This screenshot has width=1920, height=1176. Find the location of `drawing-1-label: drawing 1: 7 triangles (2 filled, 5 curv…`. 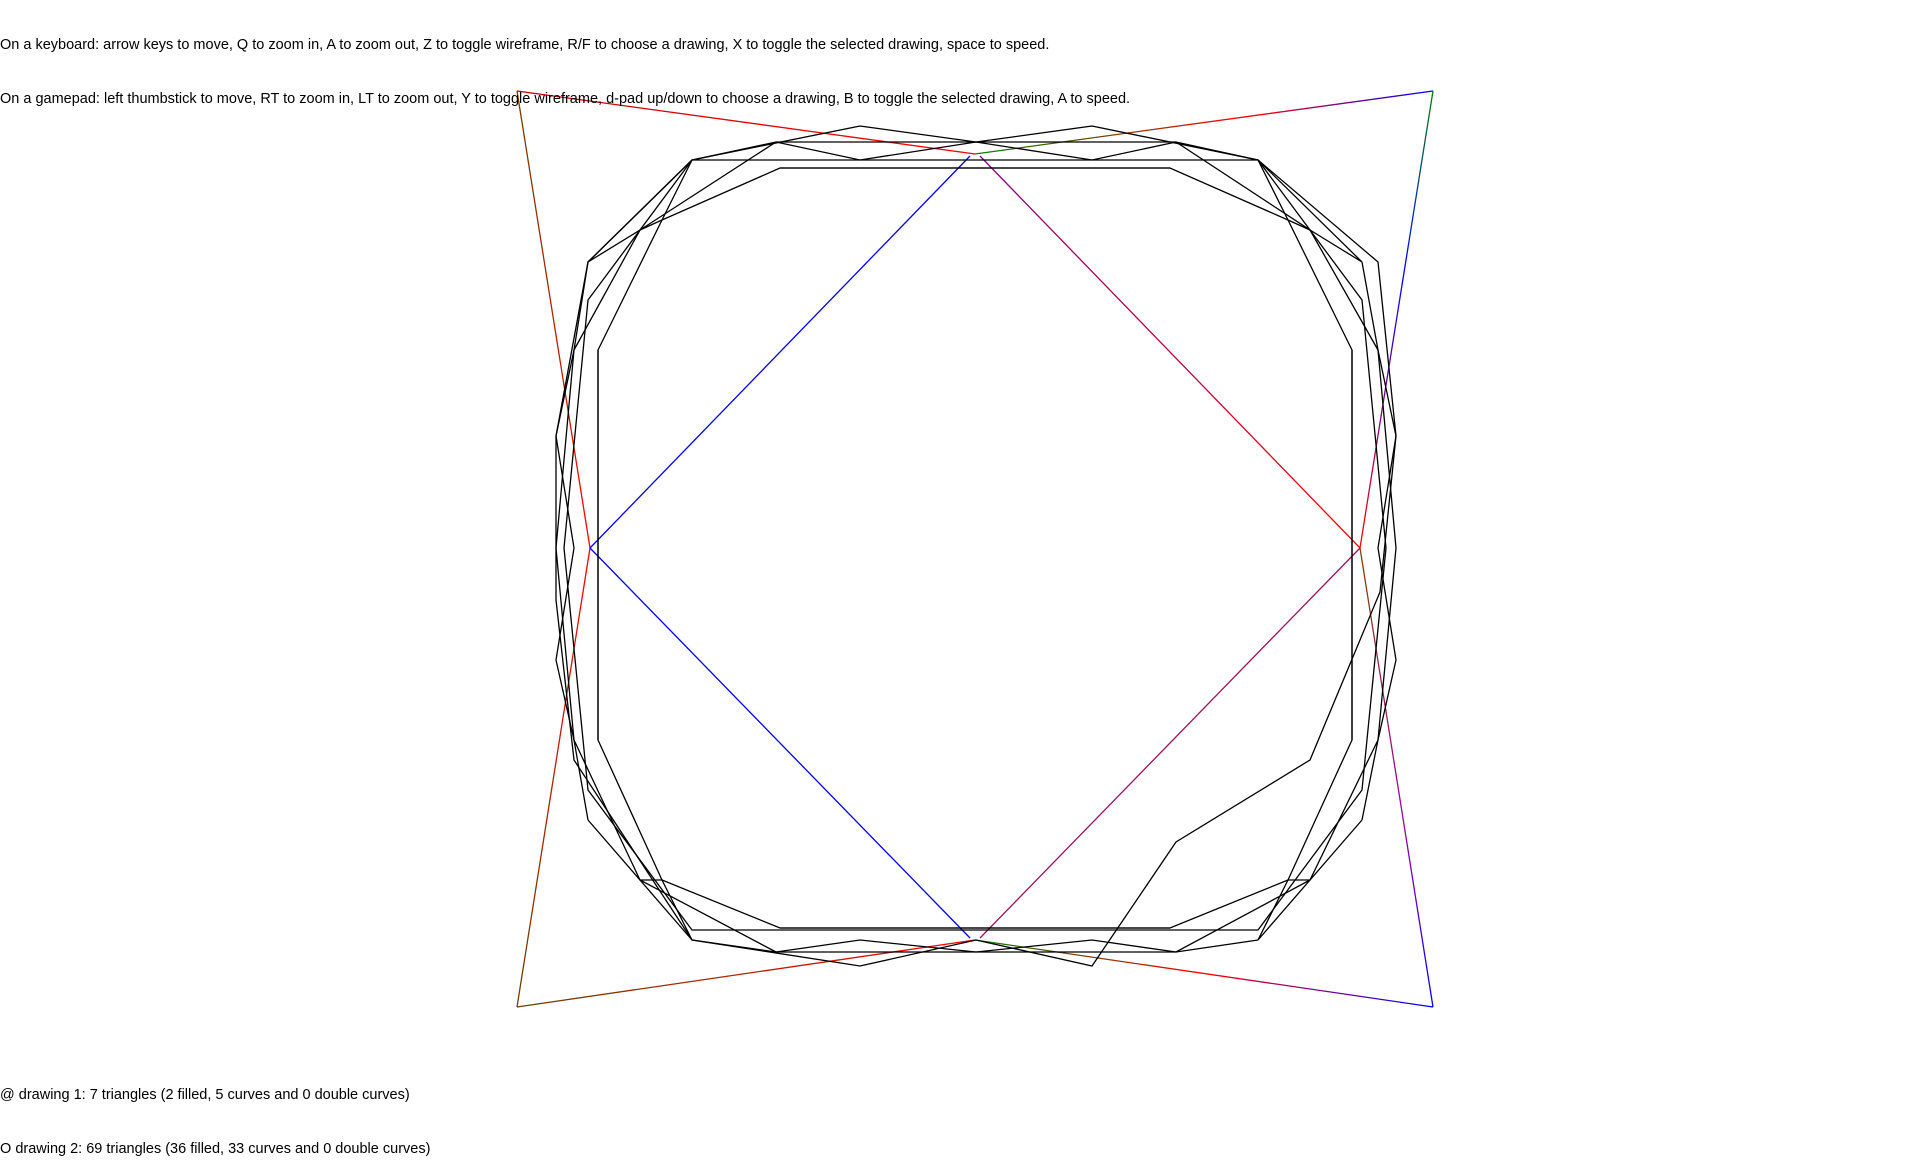

drawing-1-label: drawing 1: 7 triangles (2 filled, 5 curv… is located at coordinates (214, 1095).